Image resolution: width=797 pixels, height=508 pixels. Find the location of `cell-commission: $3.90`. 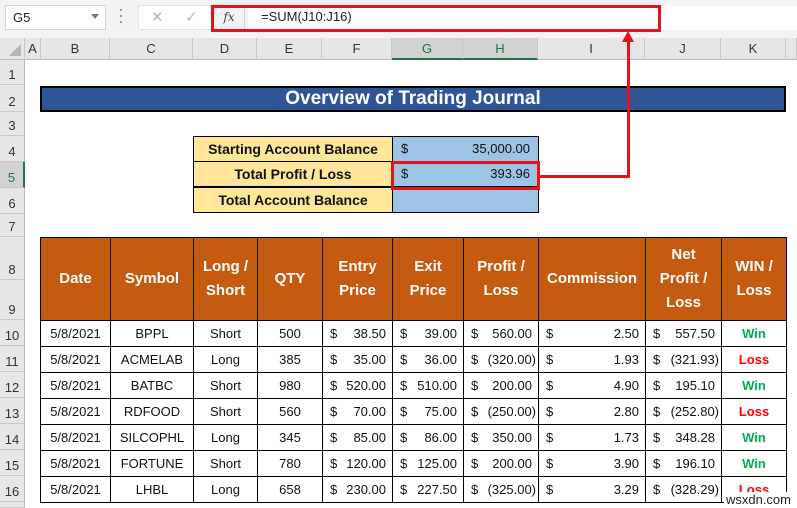

cell-commission: $3.90 is located at coordinates (592, 463).